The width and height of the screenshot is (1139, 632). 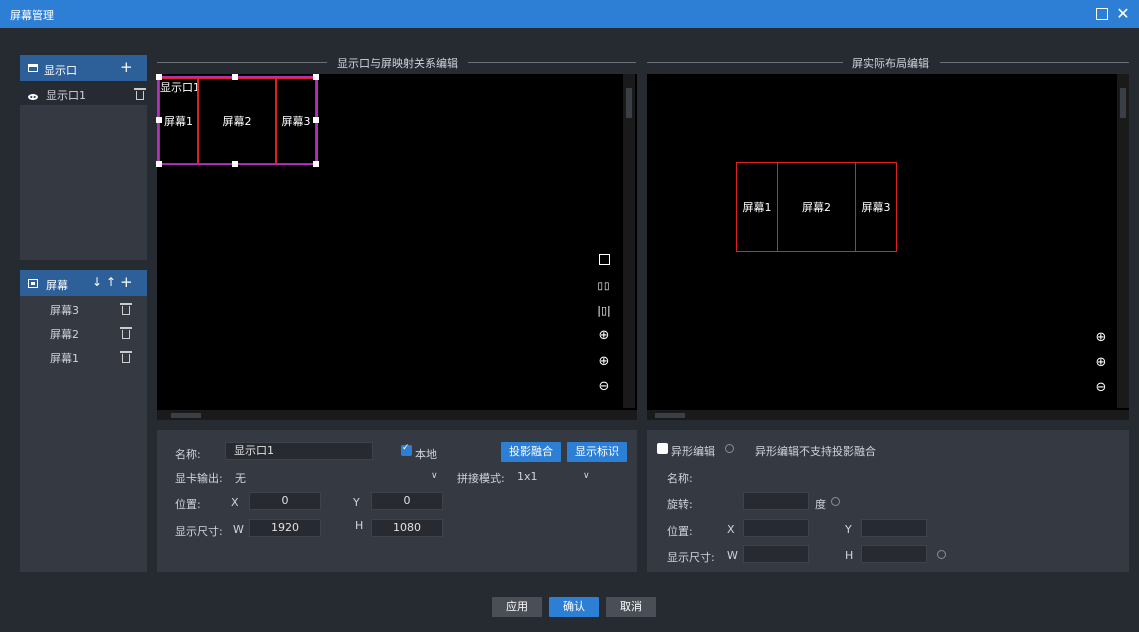 I want to click on display-window-item-label: 显示口1, so click(x=66, y=95).